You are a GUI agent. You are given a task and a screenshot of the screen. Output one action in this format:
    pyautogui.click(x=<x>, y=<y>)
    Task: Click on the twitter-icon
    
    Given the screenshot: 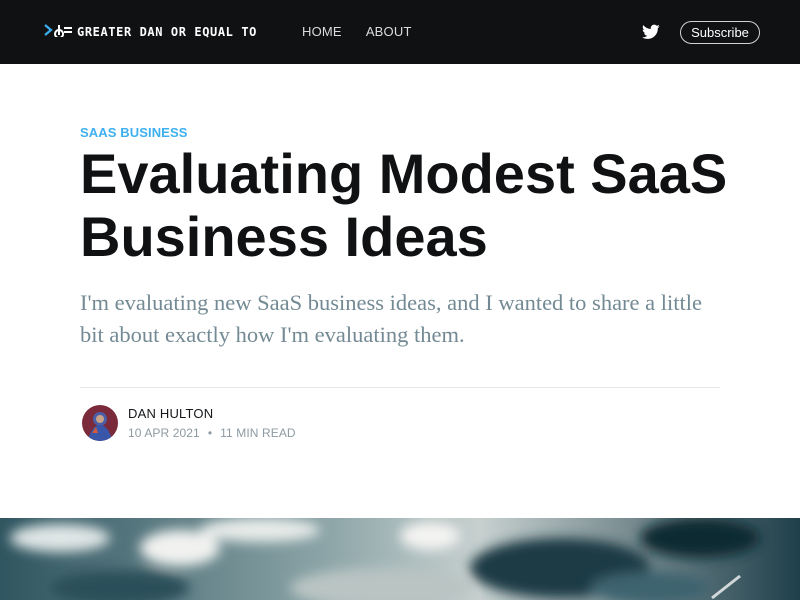 What is the action you would take?
    pyautogui.click(x=651, y=32)
    